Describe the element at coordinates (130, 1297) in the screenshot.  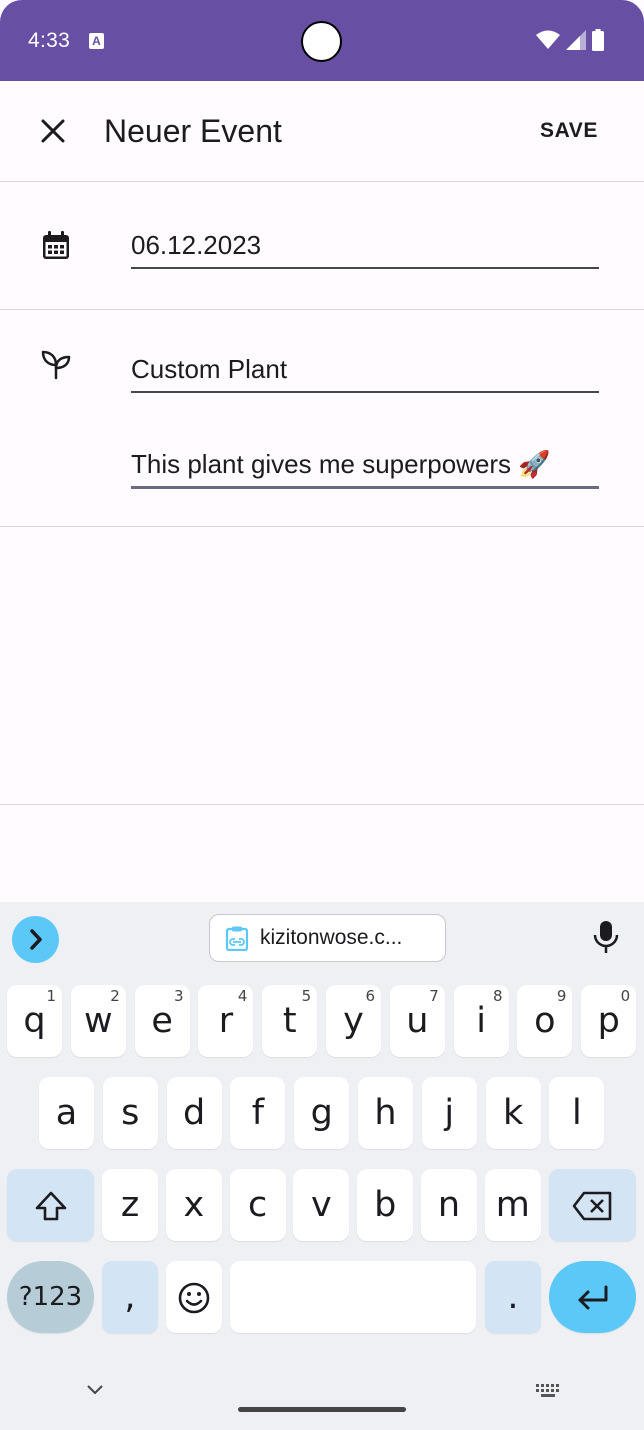
I see `comma-key: ,` at that location.